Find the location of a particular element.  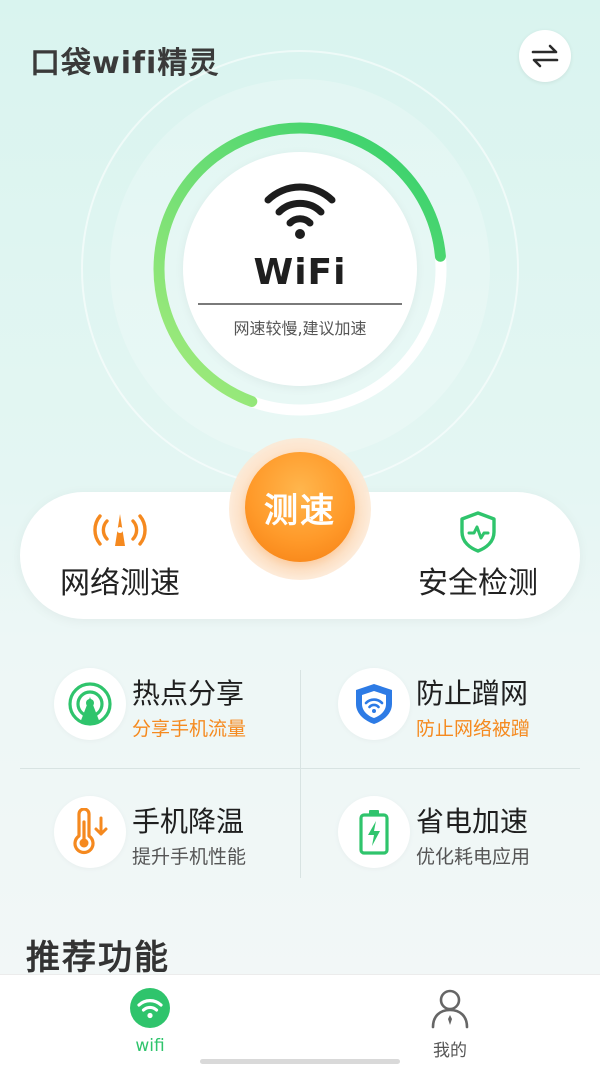

tab-mine: 我的 is located at coordinates (450, 1021).